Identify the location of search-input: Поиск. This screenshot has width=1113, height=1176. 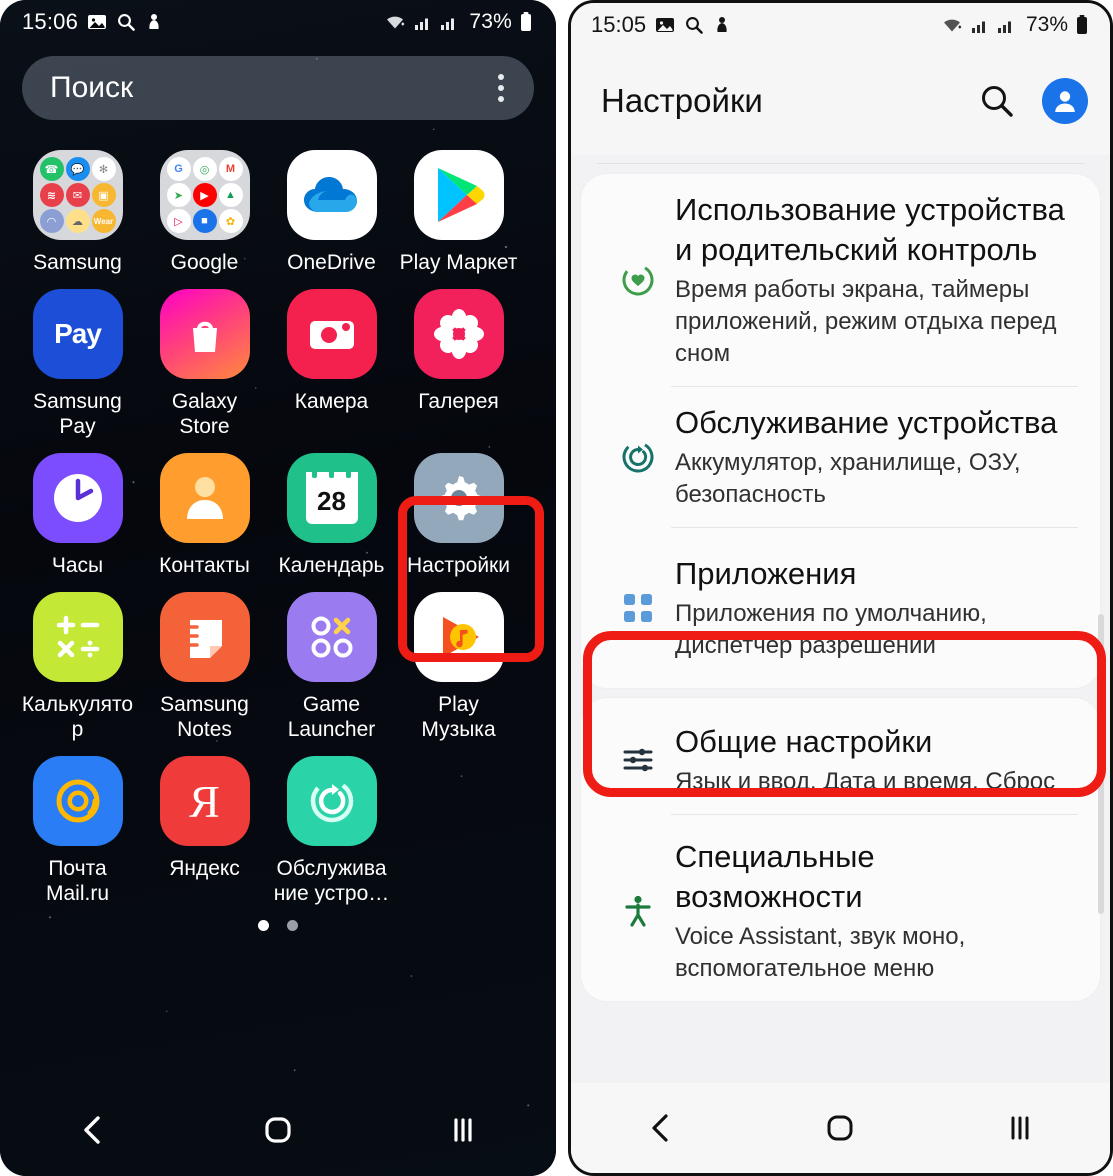
(270, 88).